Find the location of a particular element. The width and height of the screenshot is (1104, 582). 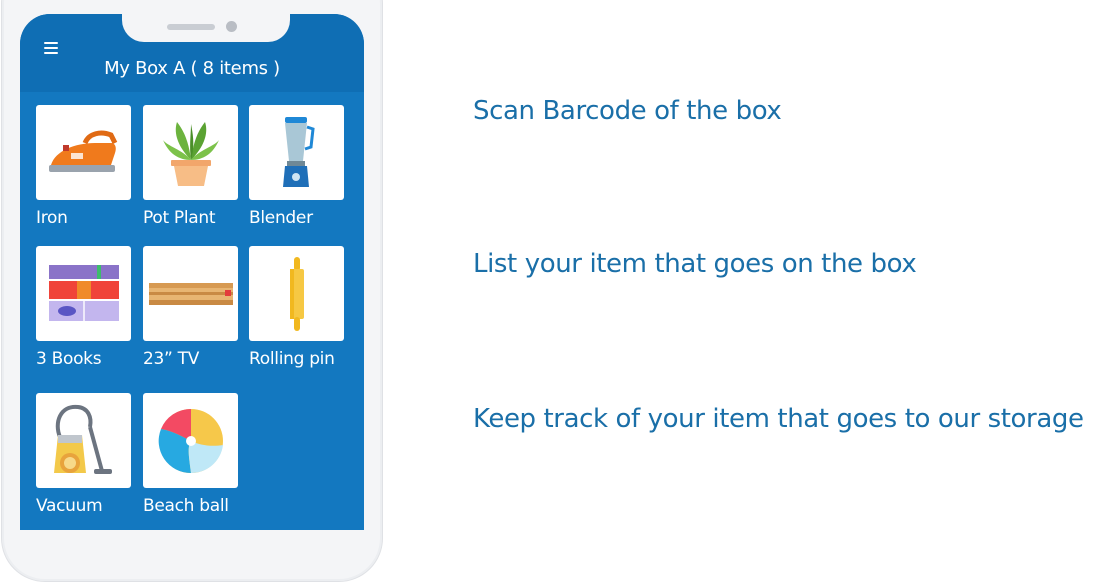

item-card-blender: Blender is located at coordinates (296, 166).